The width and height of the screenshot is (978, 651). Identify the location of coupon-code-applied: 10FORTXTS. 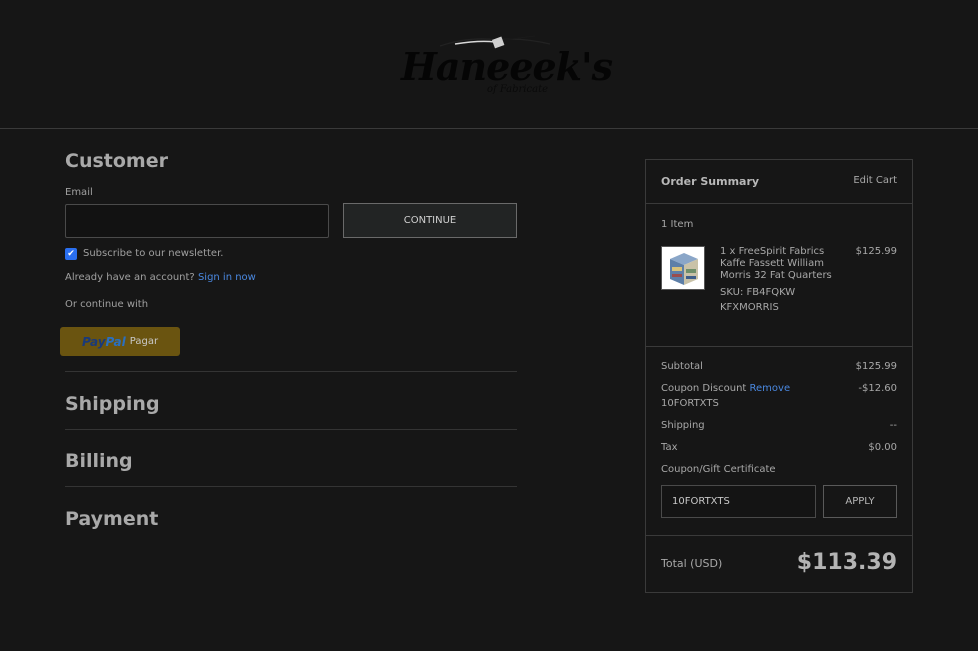
(690, 403).